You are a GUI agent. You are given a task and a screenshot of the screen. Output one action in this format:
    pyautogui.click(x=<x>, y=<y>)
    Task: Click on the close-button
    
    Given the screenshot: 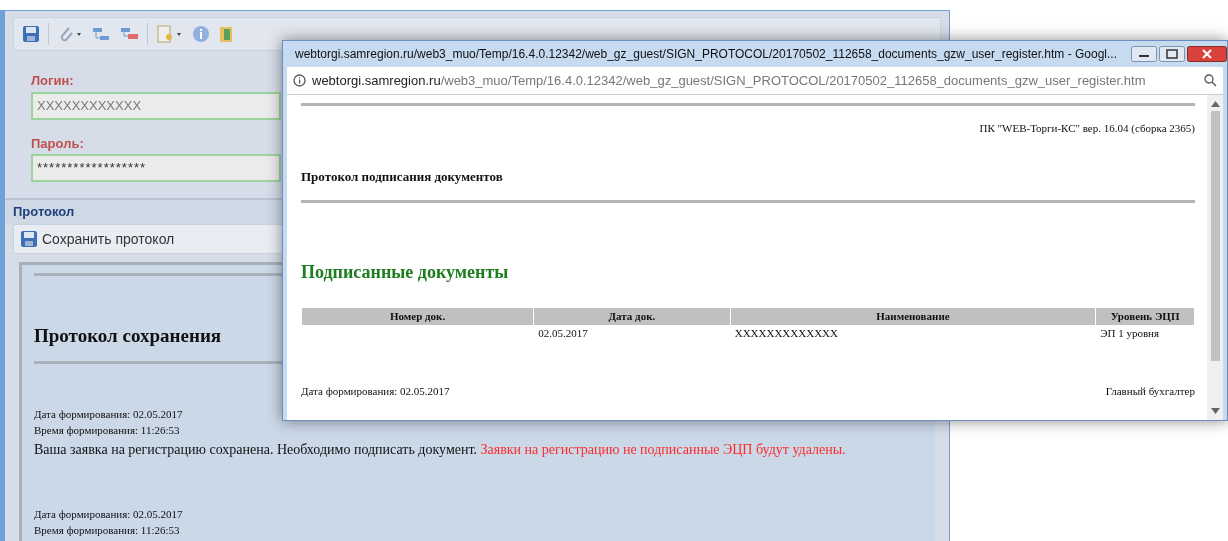 What is the action you would take?
    pyautogui.click(x=1207, y=54)
    